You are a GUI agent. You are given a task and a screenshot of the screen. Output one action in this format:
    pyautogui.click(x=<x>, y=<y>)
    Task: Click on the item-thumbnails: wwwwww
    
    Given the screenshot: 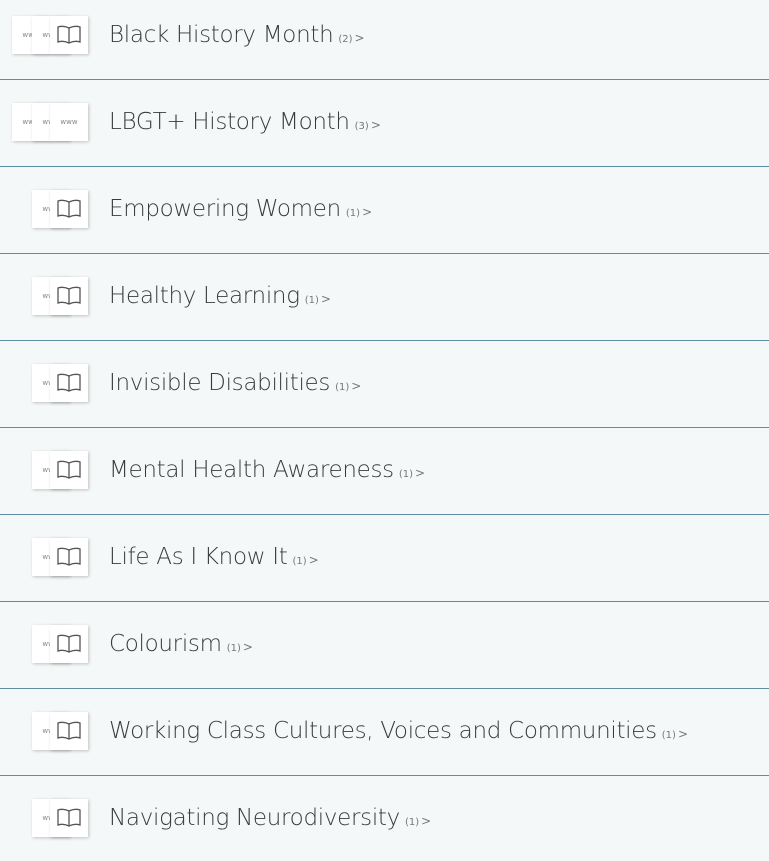 What is the action you would take?
    pyautogui.click(x=51, y=34)
    